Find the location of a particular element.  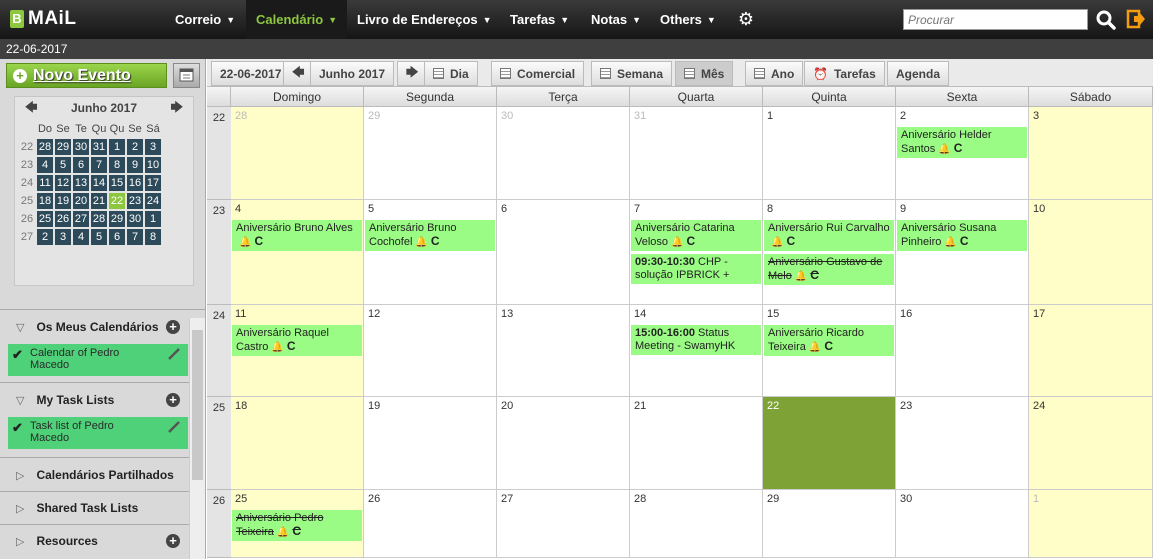

week-number: 25 is located at coordinates (219, 443).